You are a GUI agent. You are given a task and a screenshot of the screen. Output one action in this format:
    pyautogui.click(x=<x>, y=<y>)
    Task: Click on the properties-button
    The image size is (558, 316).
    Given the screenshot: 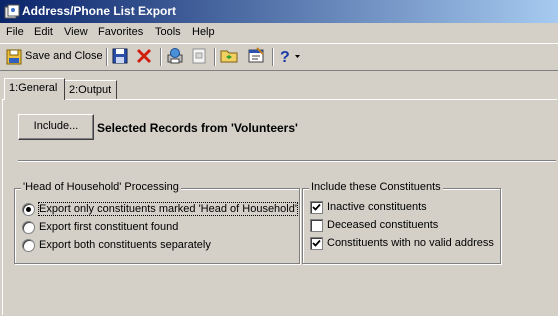 What is the action you would take?
    pyautogui.click(x=256, y=57)
    